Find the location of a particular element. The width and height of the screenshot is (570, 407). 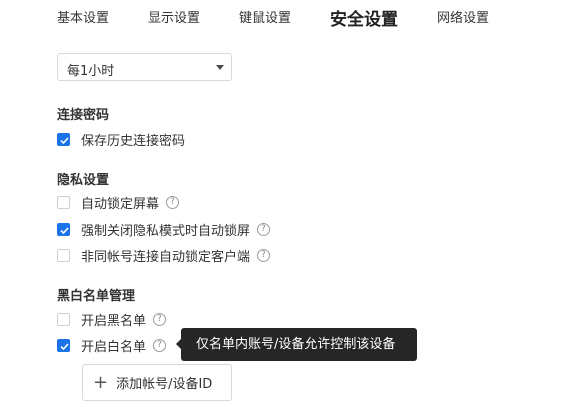

plus-icon: + is located at coordinates (101, 382).